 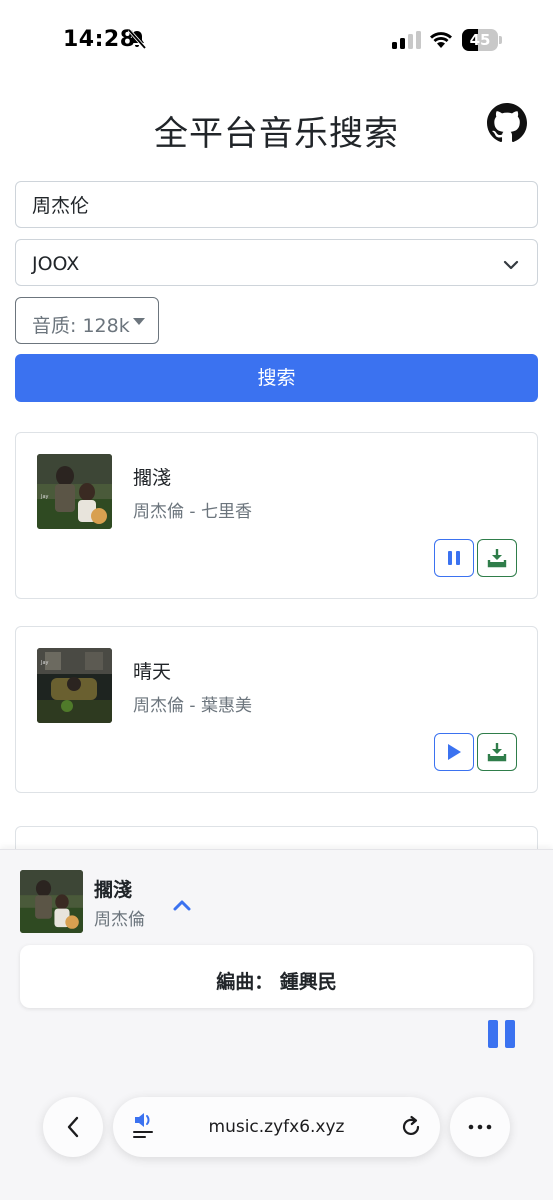 I want to click on chevron-left-icon, so click(x=73, y=1127).